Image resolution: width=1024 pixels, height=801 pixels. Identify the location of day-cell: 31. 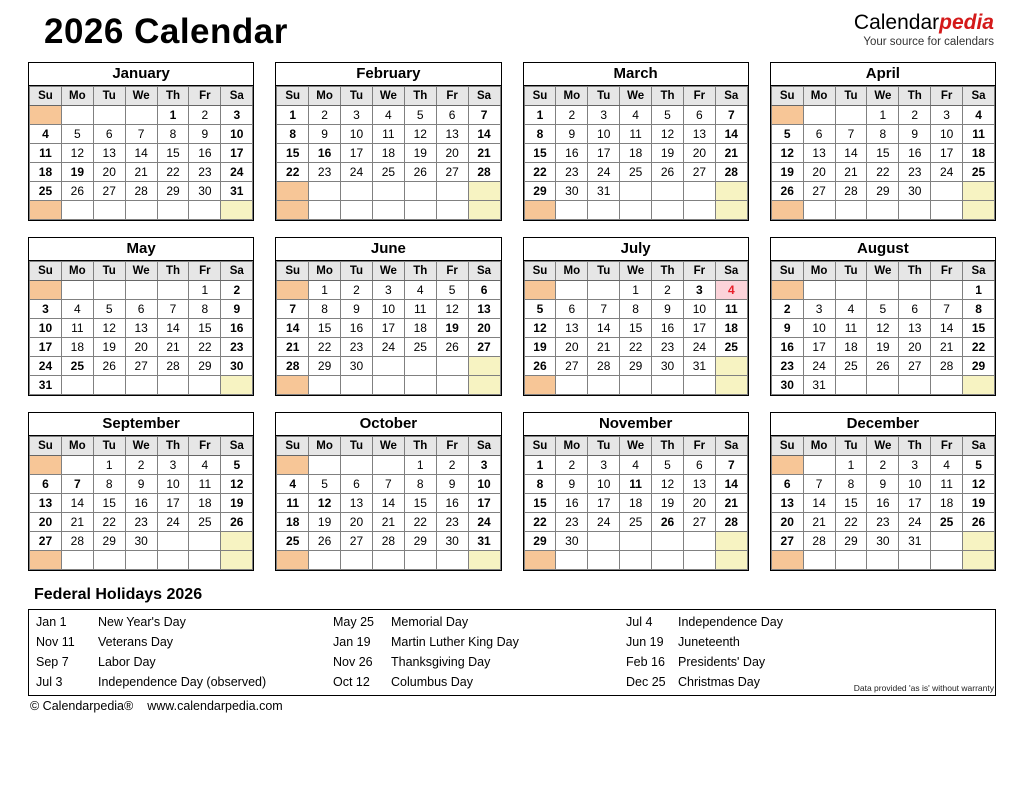
(484, 541).